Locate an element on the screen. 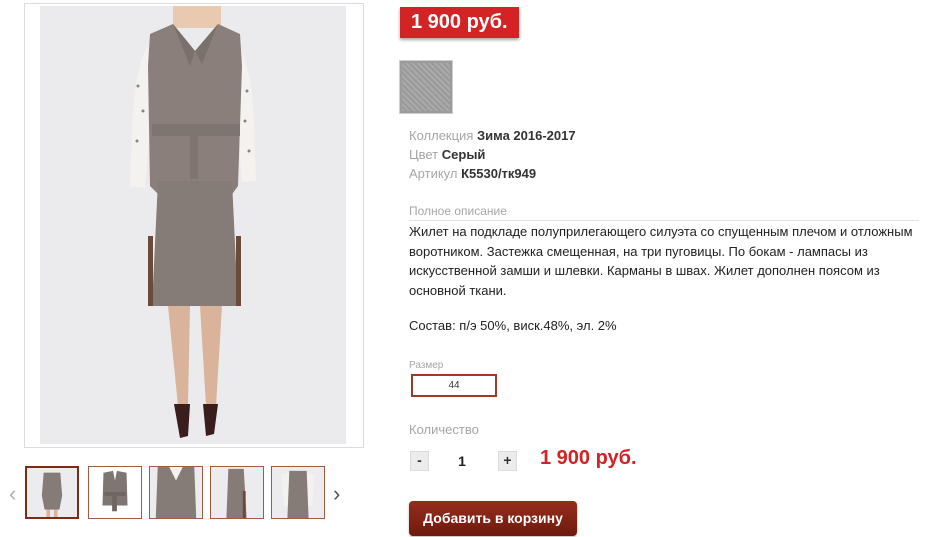  article-row: Артикул К5530/тк949 is located at coordinates (472, 173).